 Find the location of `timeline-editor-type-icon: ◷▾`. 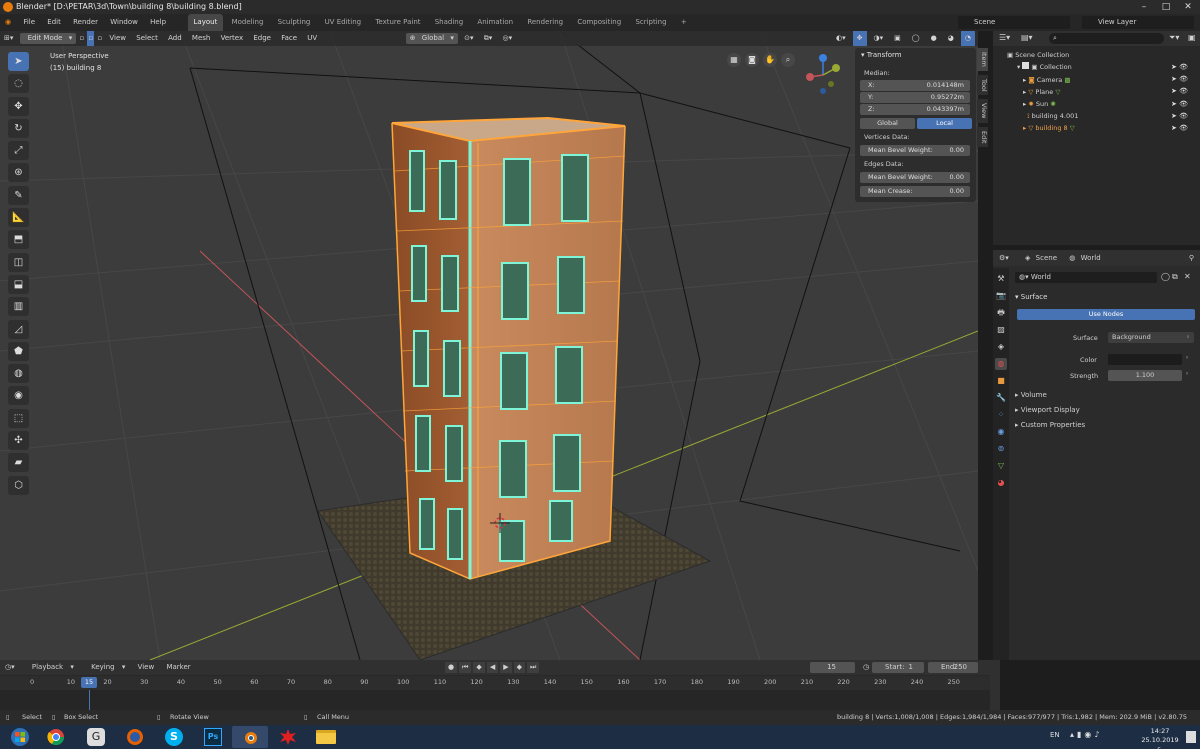

timeline-editor-type-icon: ◷▾ is located at coordinates (10, 667).